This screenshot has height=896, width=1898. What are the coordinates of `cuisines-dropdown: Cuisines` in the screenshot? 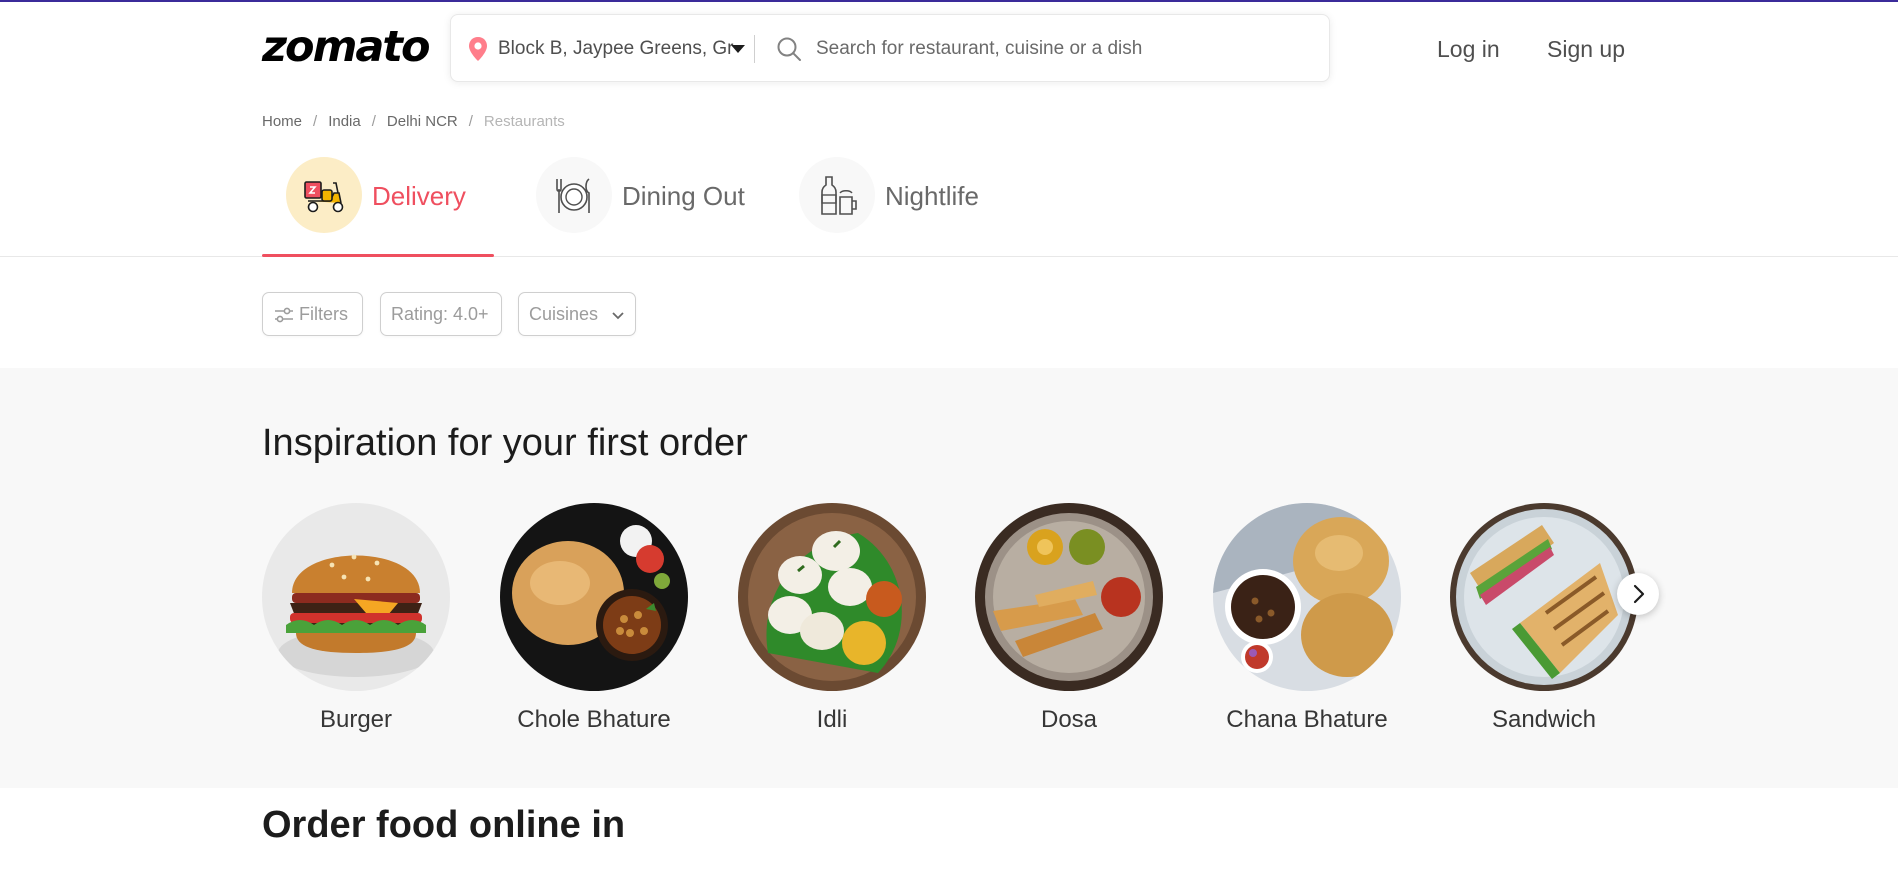 It's located at (577, 314).